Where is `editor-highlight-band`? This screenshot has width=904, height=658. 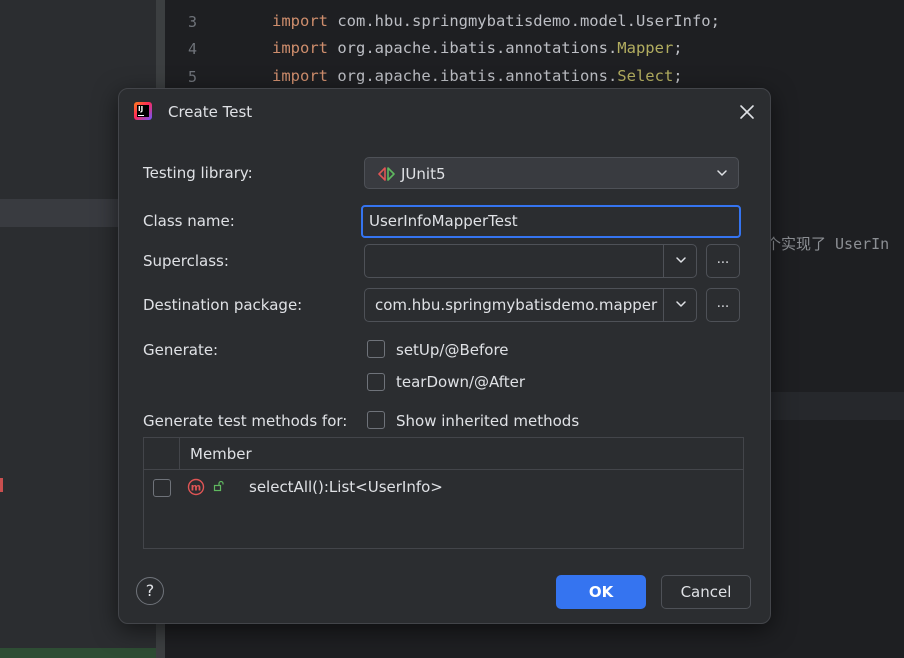 editor-highlight-band is located at coordinates (837, 406).